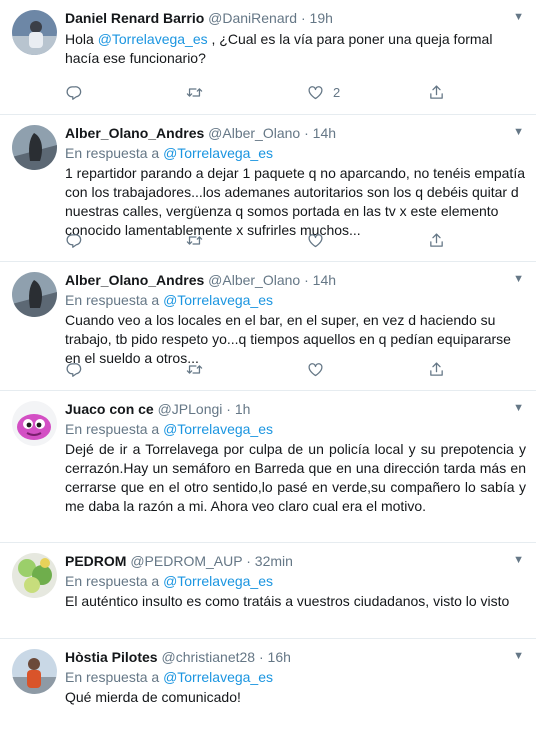  What do you see at coordinates (274, 561) in the screenshot?
I see `timestamp: 32min` at bounding box center [274, 561].